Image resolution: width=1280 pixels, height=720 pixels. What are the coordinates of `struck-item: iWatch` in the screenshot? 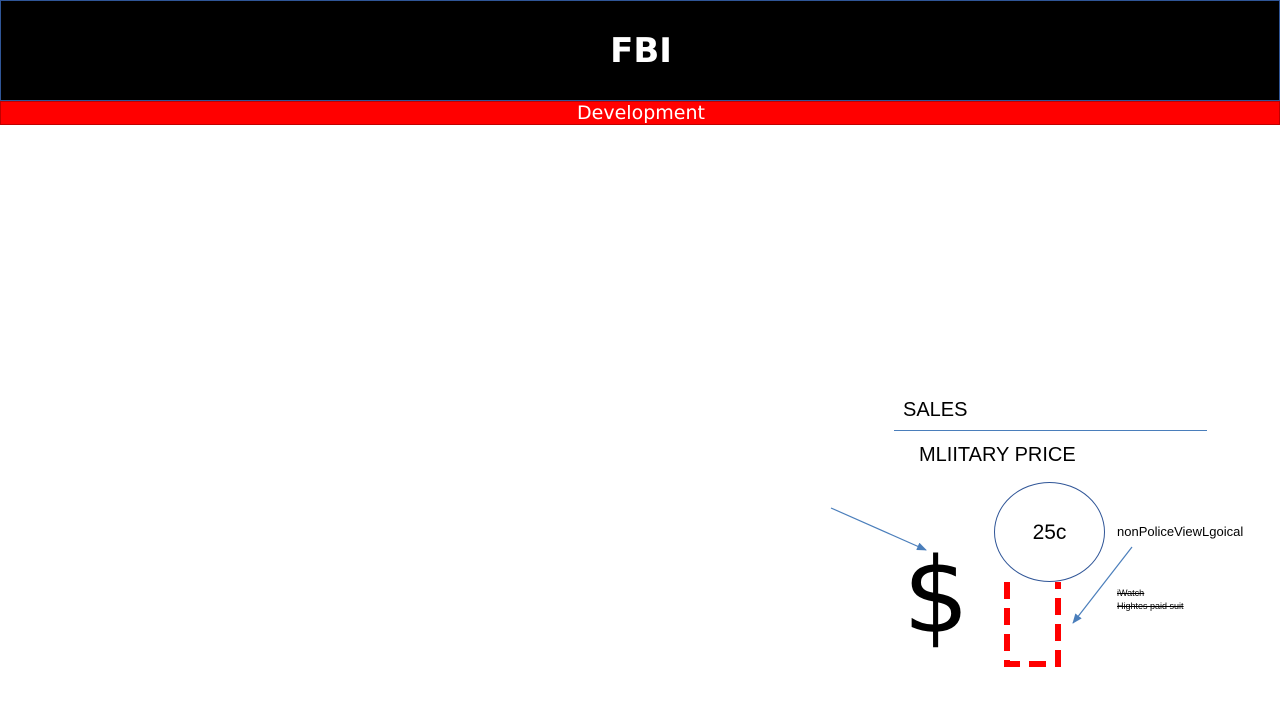 It's located at (1131, 593).